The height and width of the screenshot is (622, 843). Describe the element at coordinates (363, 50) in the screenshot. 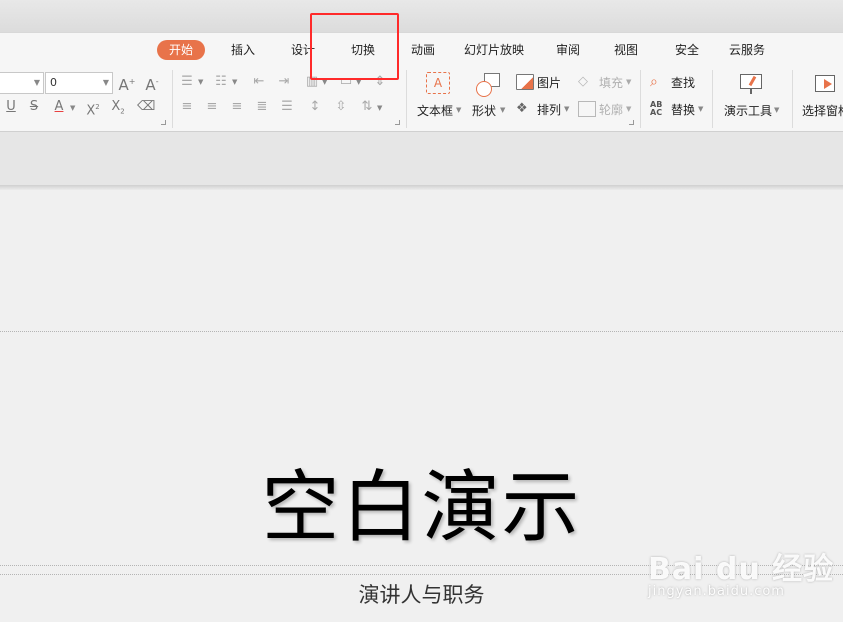

I see `tab-transition: 切换` at that location.